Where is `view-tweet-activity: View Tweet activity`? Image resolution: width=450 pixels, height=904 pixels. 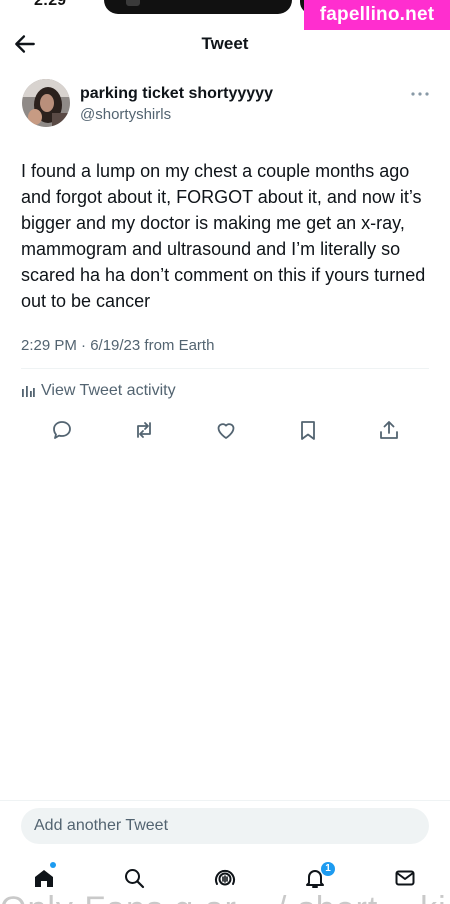 view-tweet-activity: View Tweet activity is located at coordinates (98, 391).